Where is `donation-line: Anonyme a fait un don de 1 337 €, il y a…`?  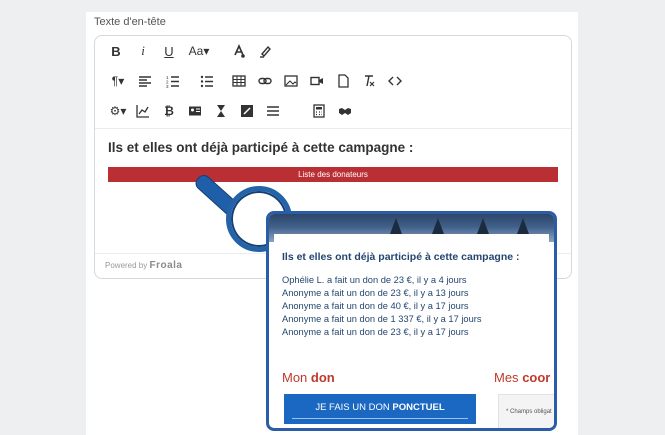
donation-line: Anonyme a fait un don de 1 337 €, il y a… is located at coordinates (382, 319).